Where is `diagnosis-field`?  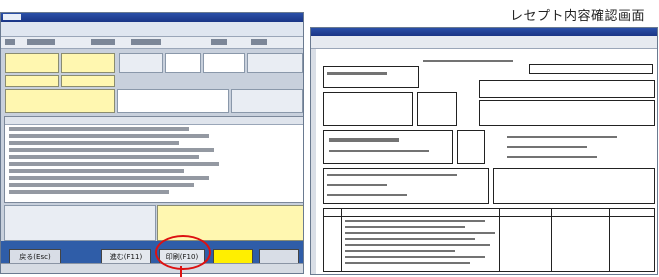
diagnosis-field is located at coordinates (60, 101).